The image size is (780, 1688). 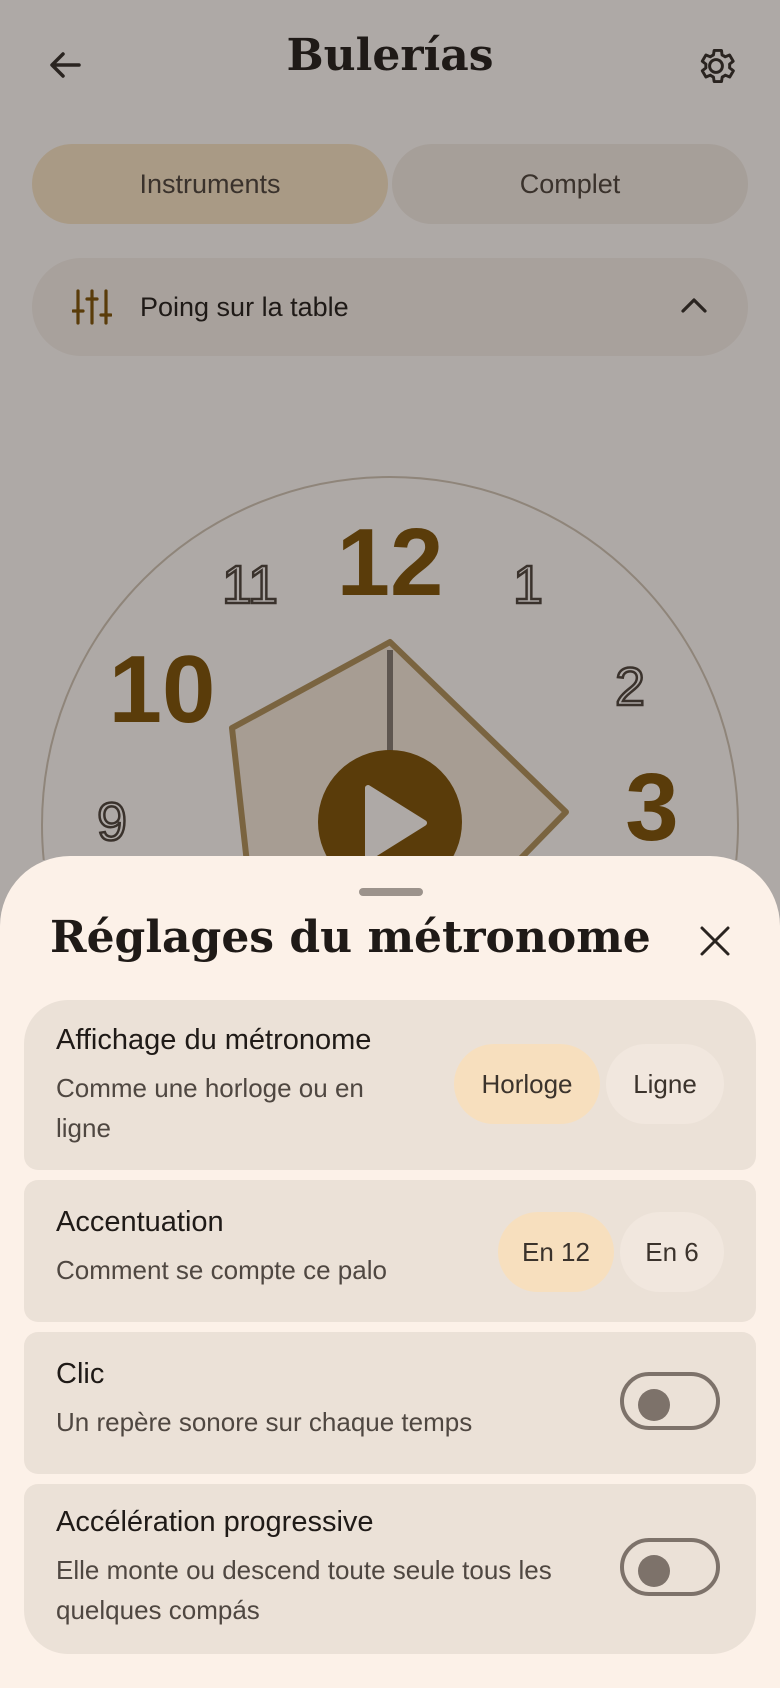 What do you see at coordinates (570, 184) in the screenshot?
I see `tab-complet: Complet` at bounding box center [570, 184].